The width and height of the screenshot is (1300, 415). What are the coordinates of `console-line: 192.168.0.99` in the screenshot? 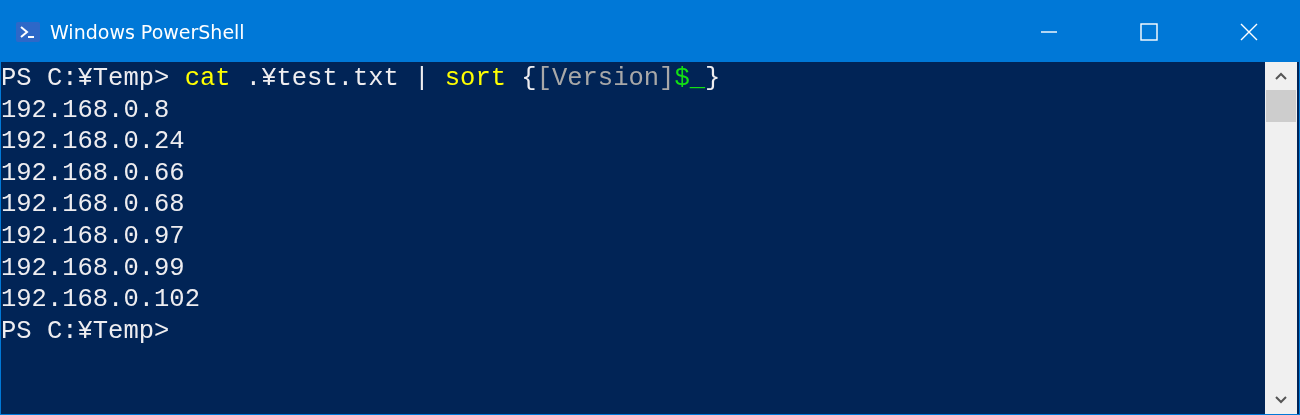 It's located at (93, 268).